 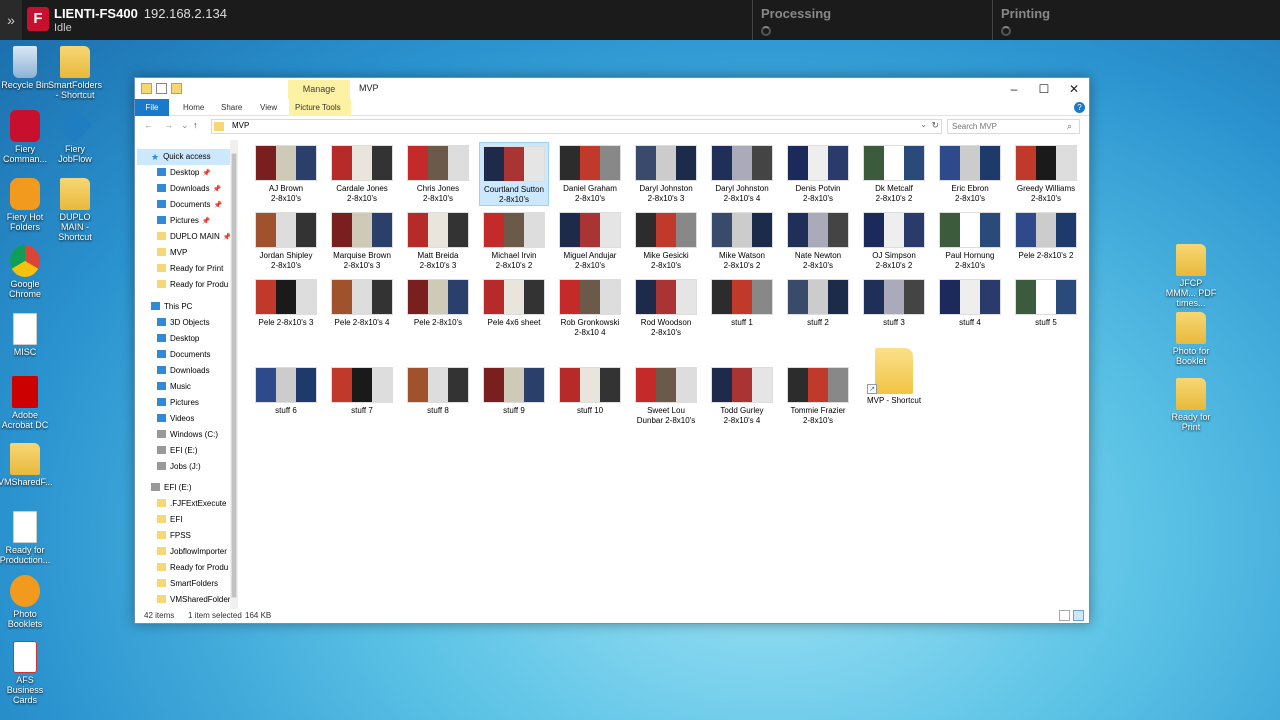 I want to click on desktop-icon-ready-for-print: Ready for Print, so click(x=1191, y=405).